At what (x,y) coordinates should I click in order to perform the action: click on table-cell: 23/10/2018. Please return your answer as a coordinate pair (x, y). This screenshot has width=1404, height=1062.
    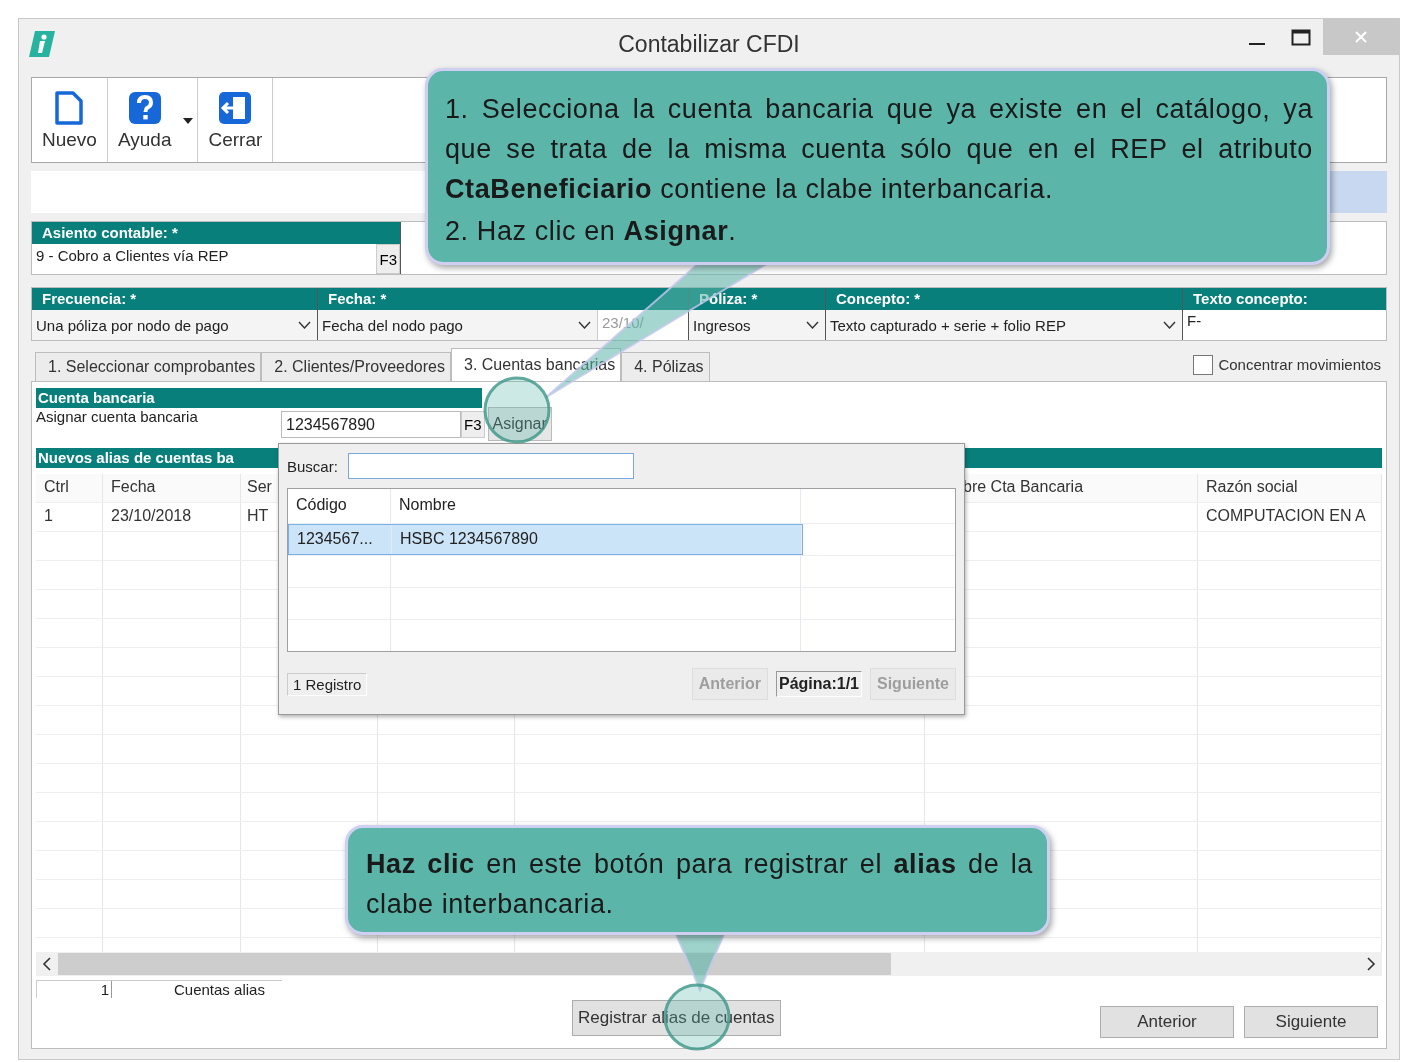
    Looking at the image, I should click on (151, 515).